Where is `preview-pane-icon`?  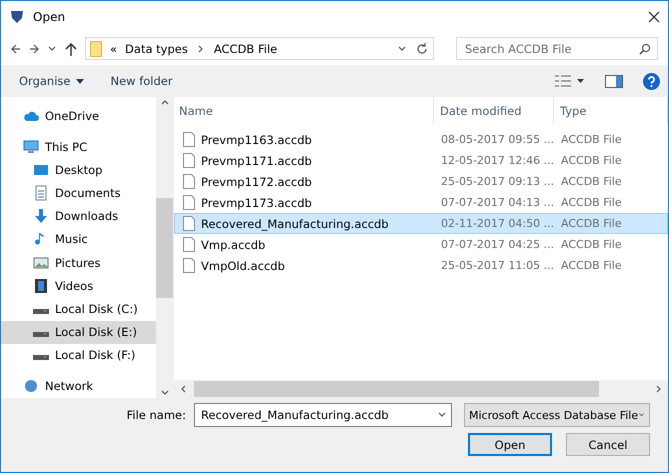
preview-pane-icon is located at coordinates (614, 81).